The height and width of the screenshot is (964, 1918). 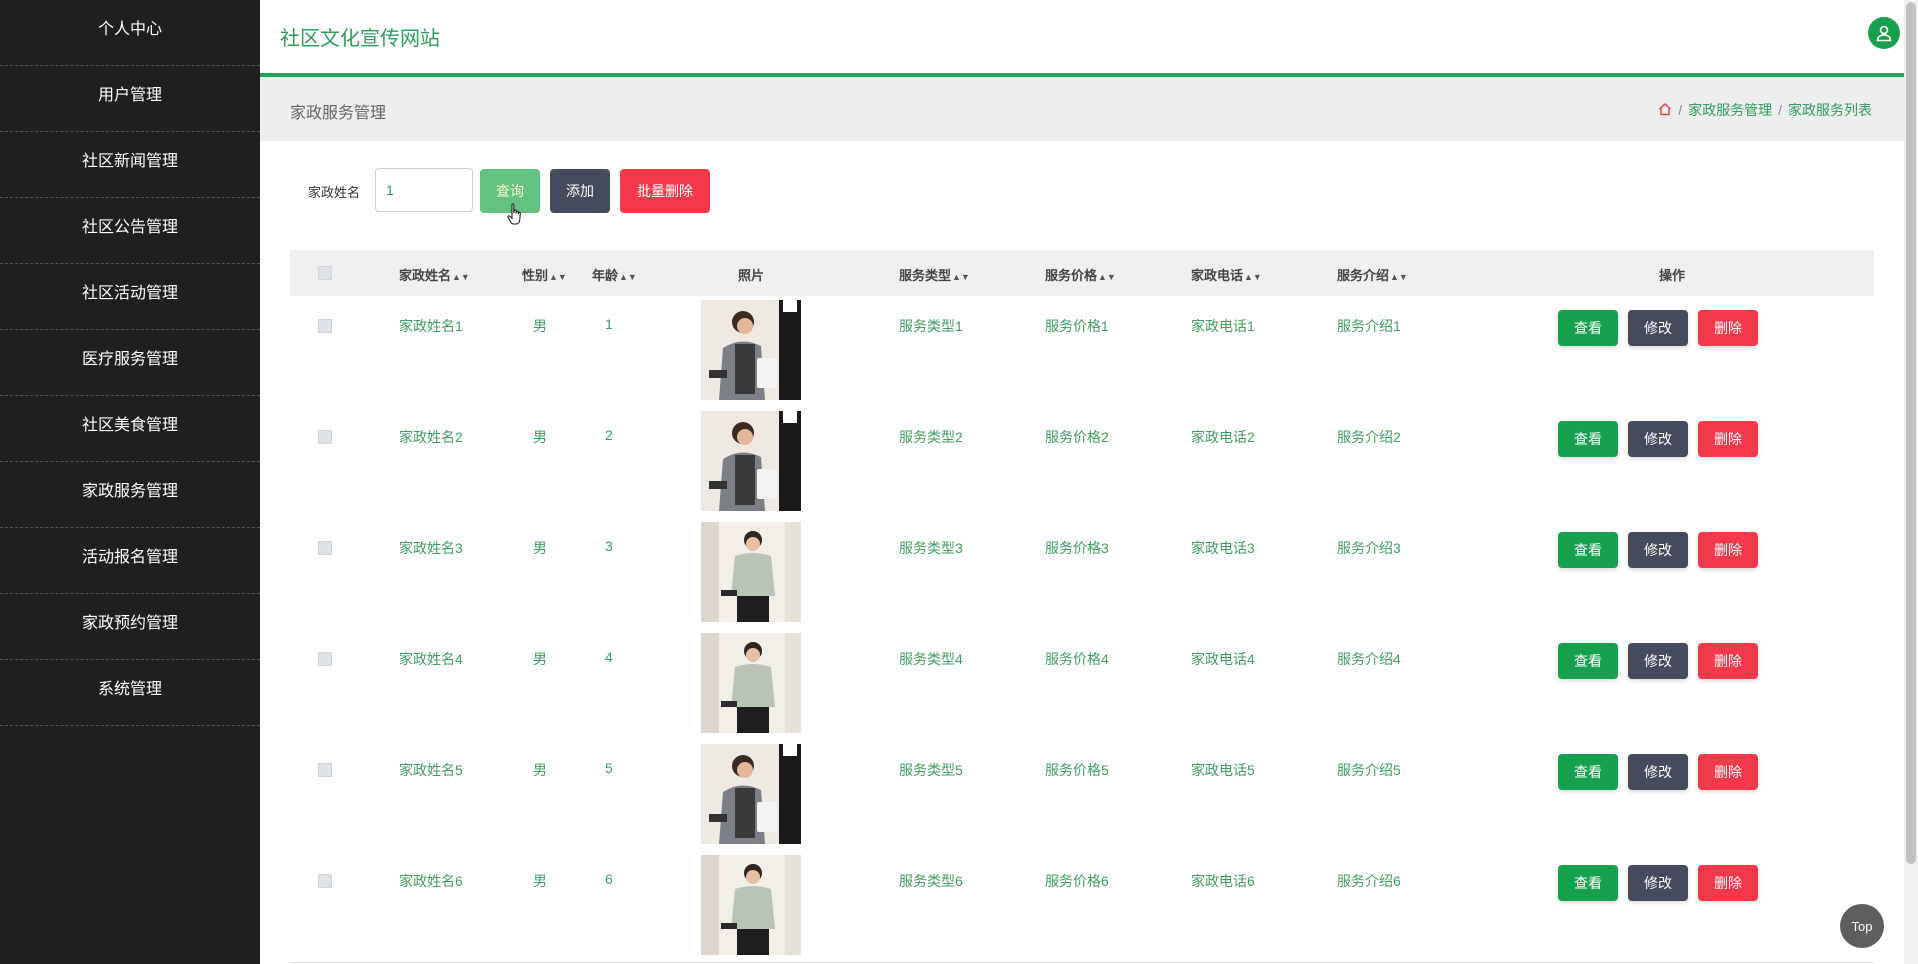 I want to click on column-header-price: 服务价格▲▼, so click(x=1080, y=274).